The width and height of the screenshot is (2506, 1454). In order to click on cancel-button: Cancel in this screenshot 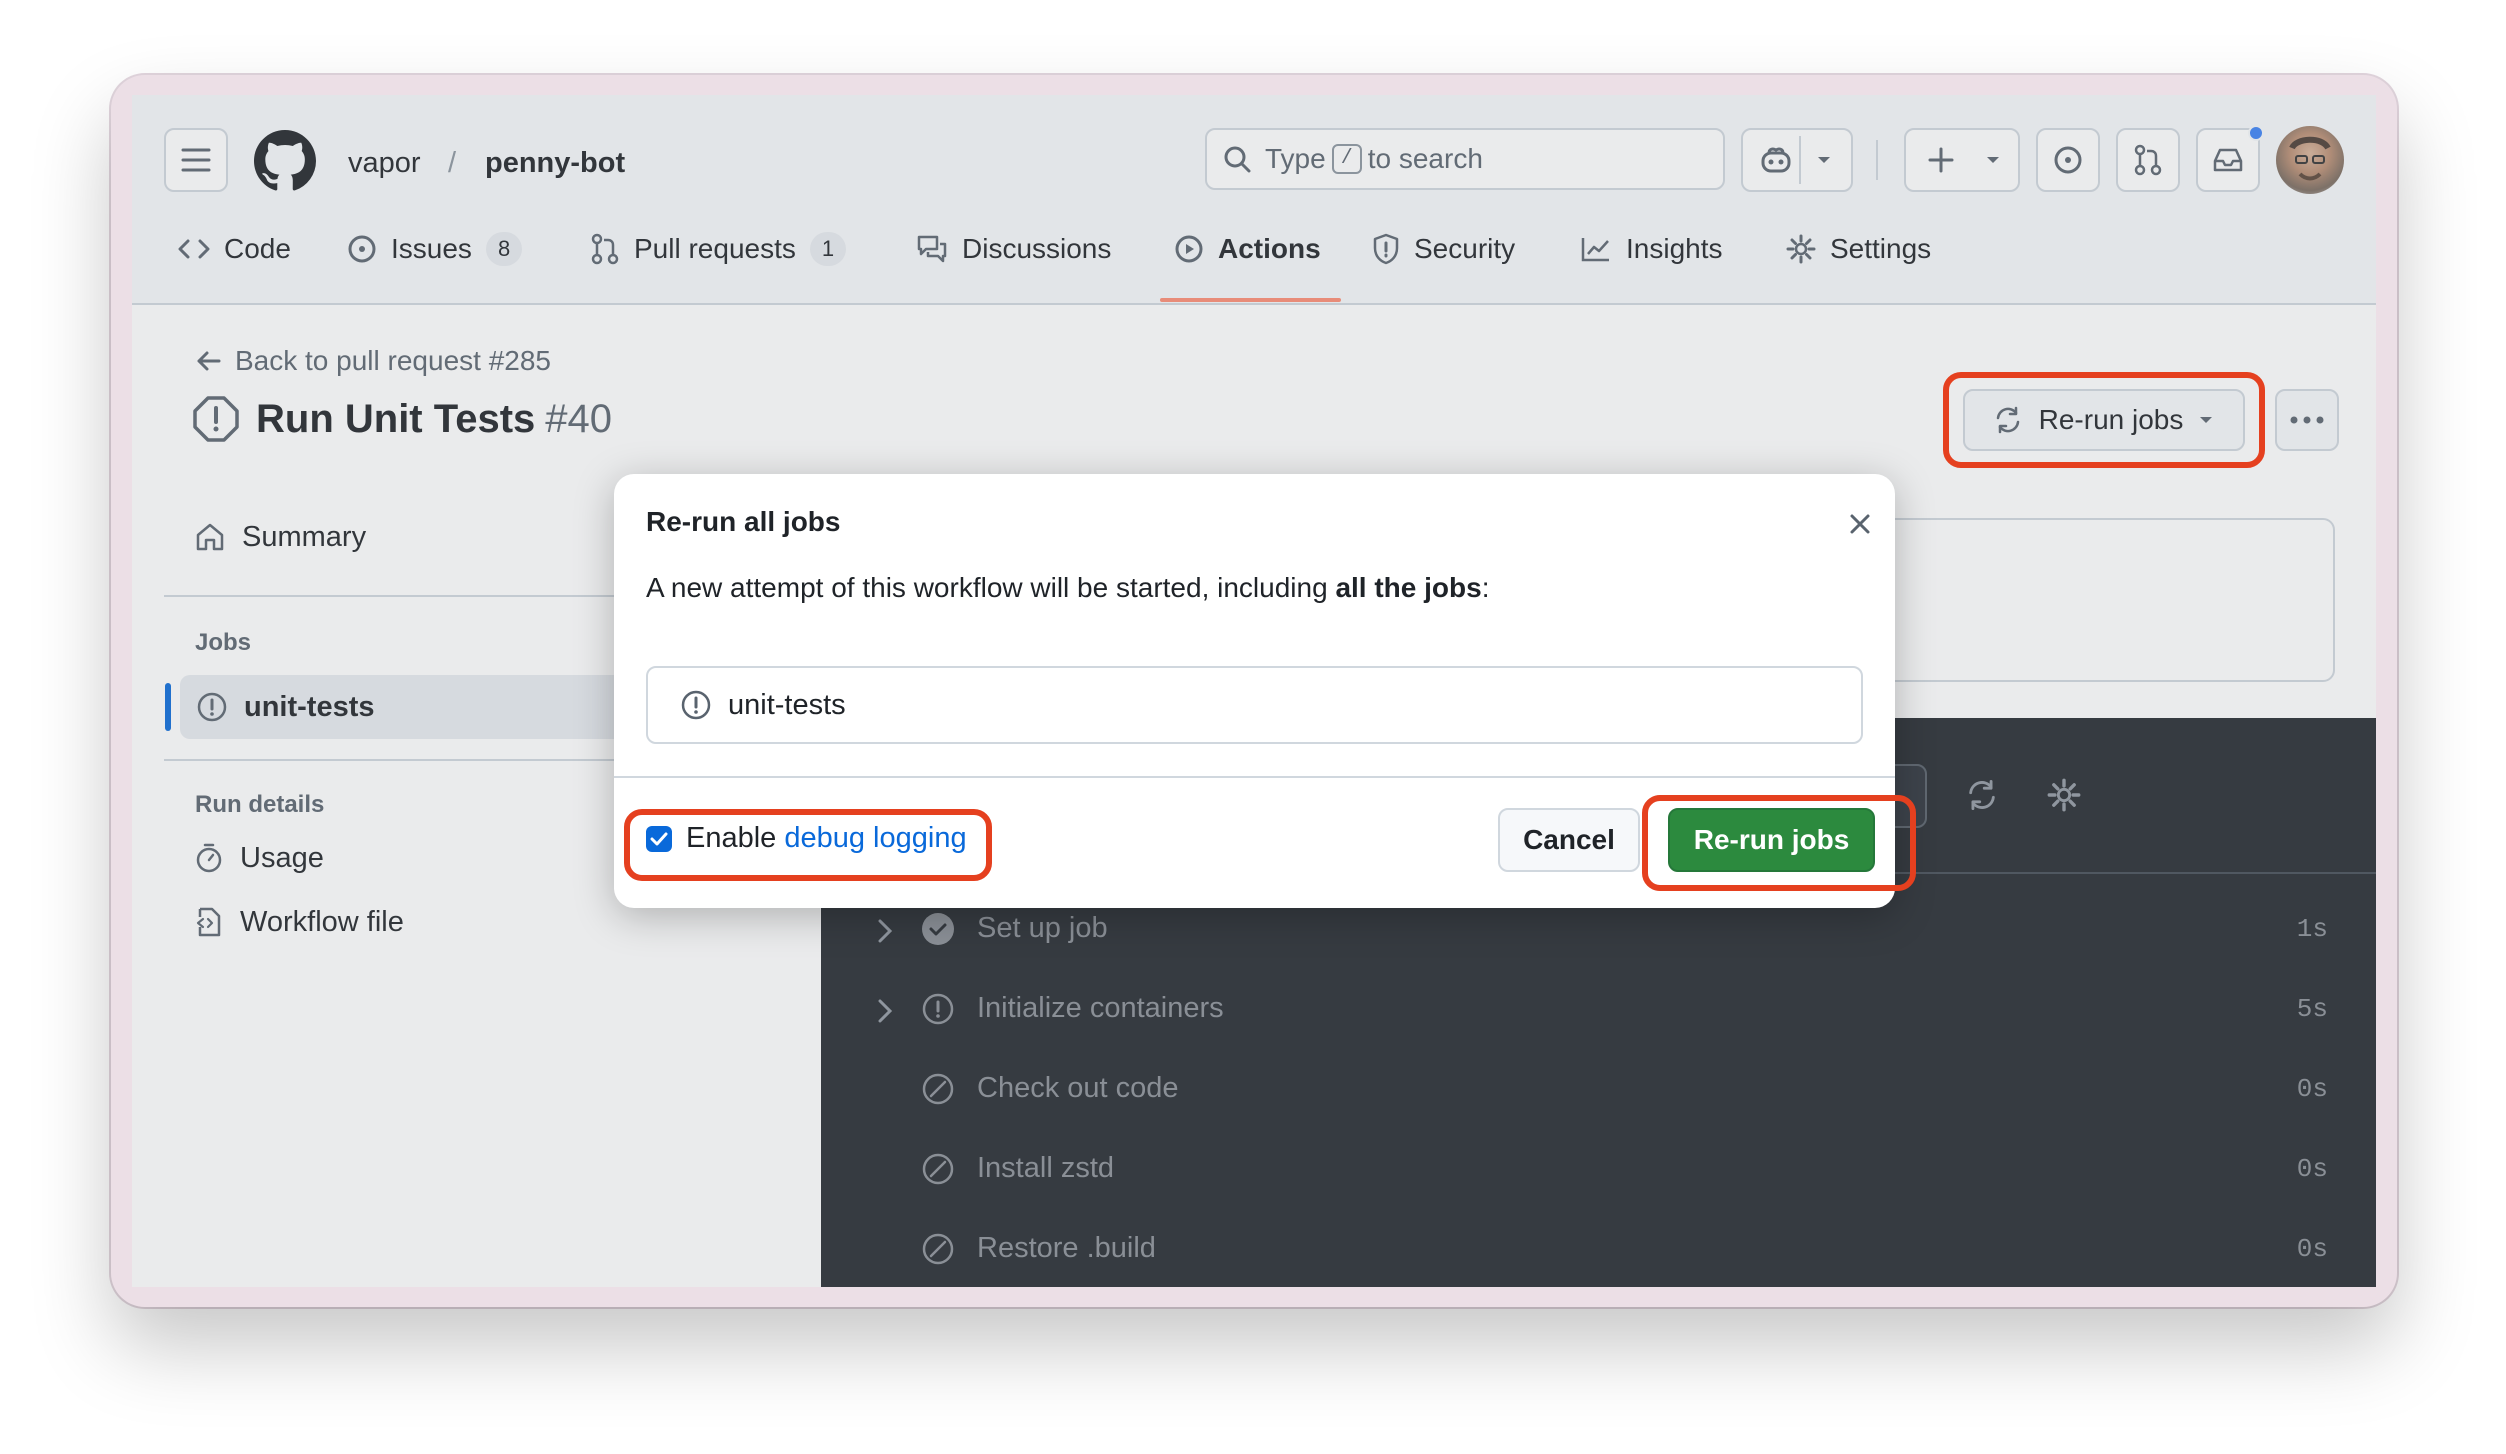, I will do `click(1569, 840)`.